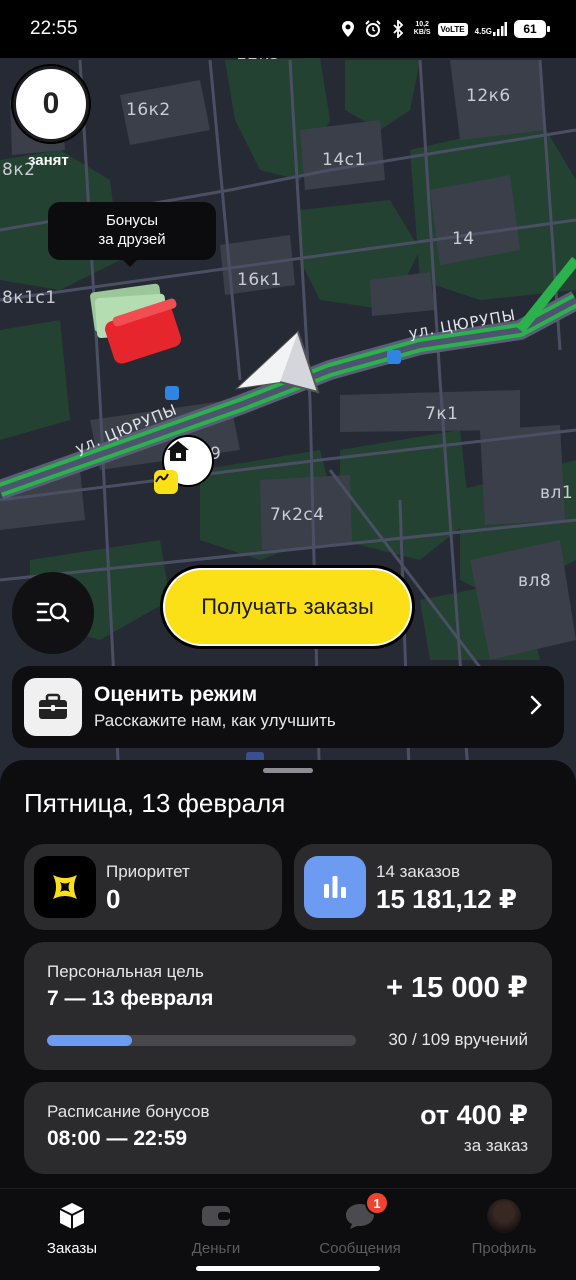 The height and width of the screenshot is (1280, 576). What do you see at coordinates (504, 1248) in the screenshot?
I see `nav-profile-label: Профиль` at bounding box center [504, 1248].